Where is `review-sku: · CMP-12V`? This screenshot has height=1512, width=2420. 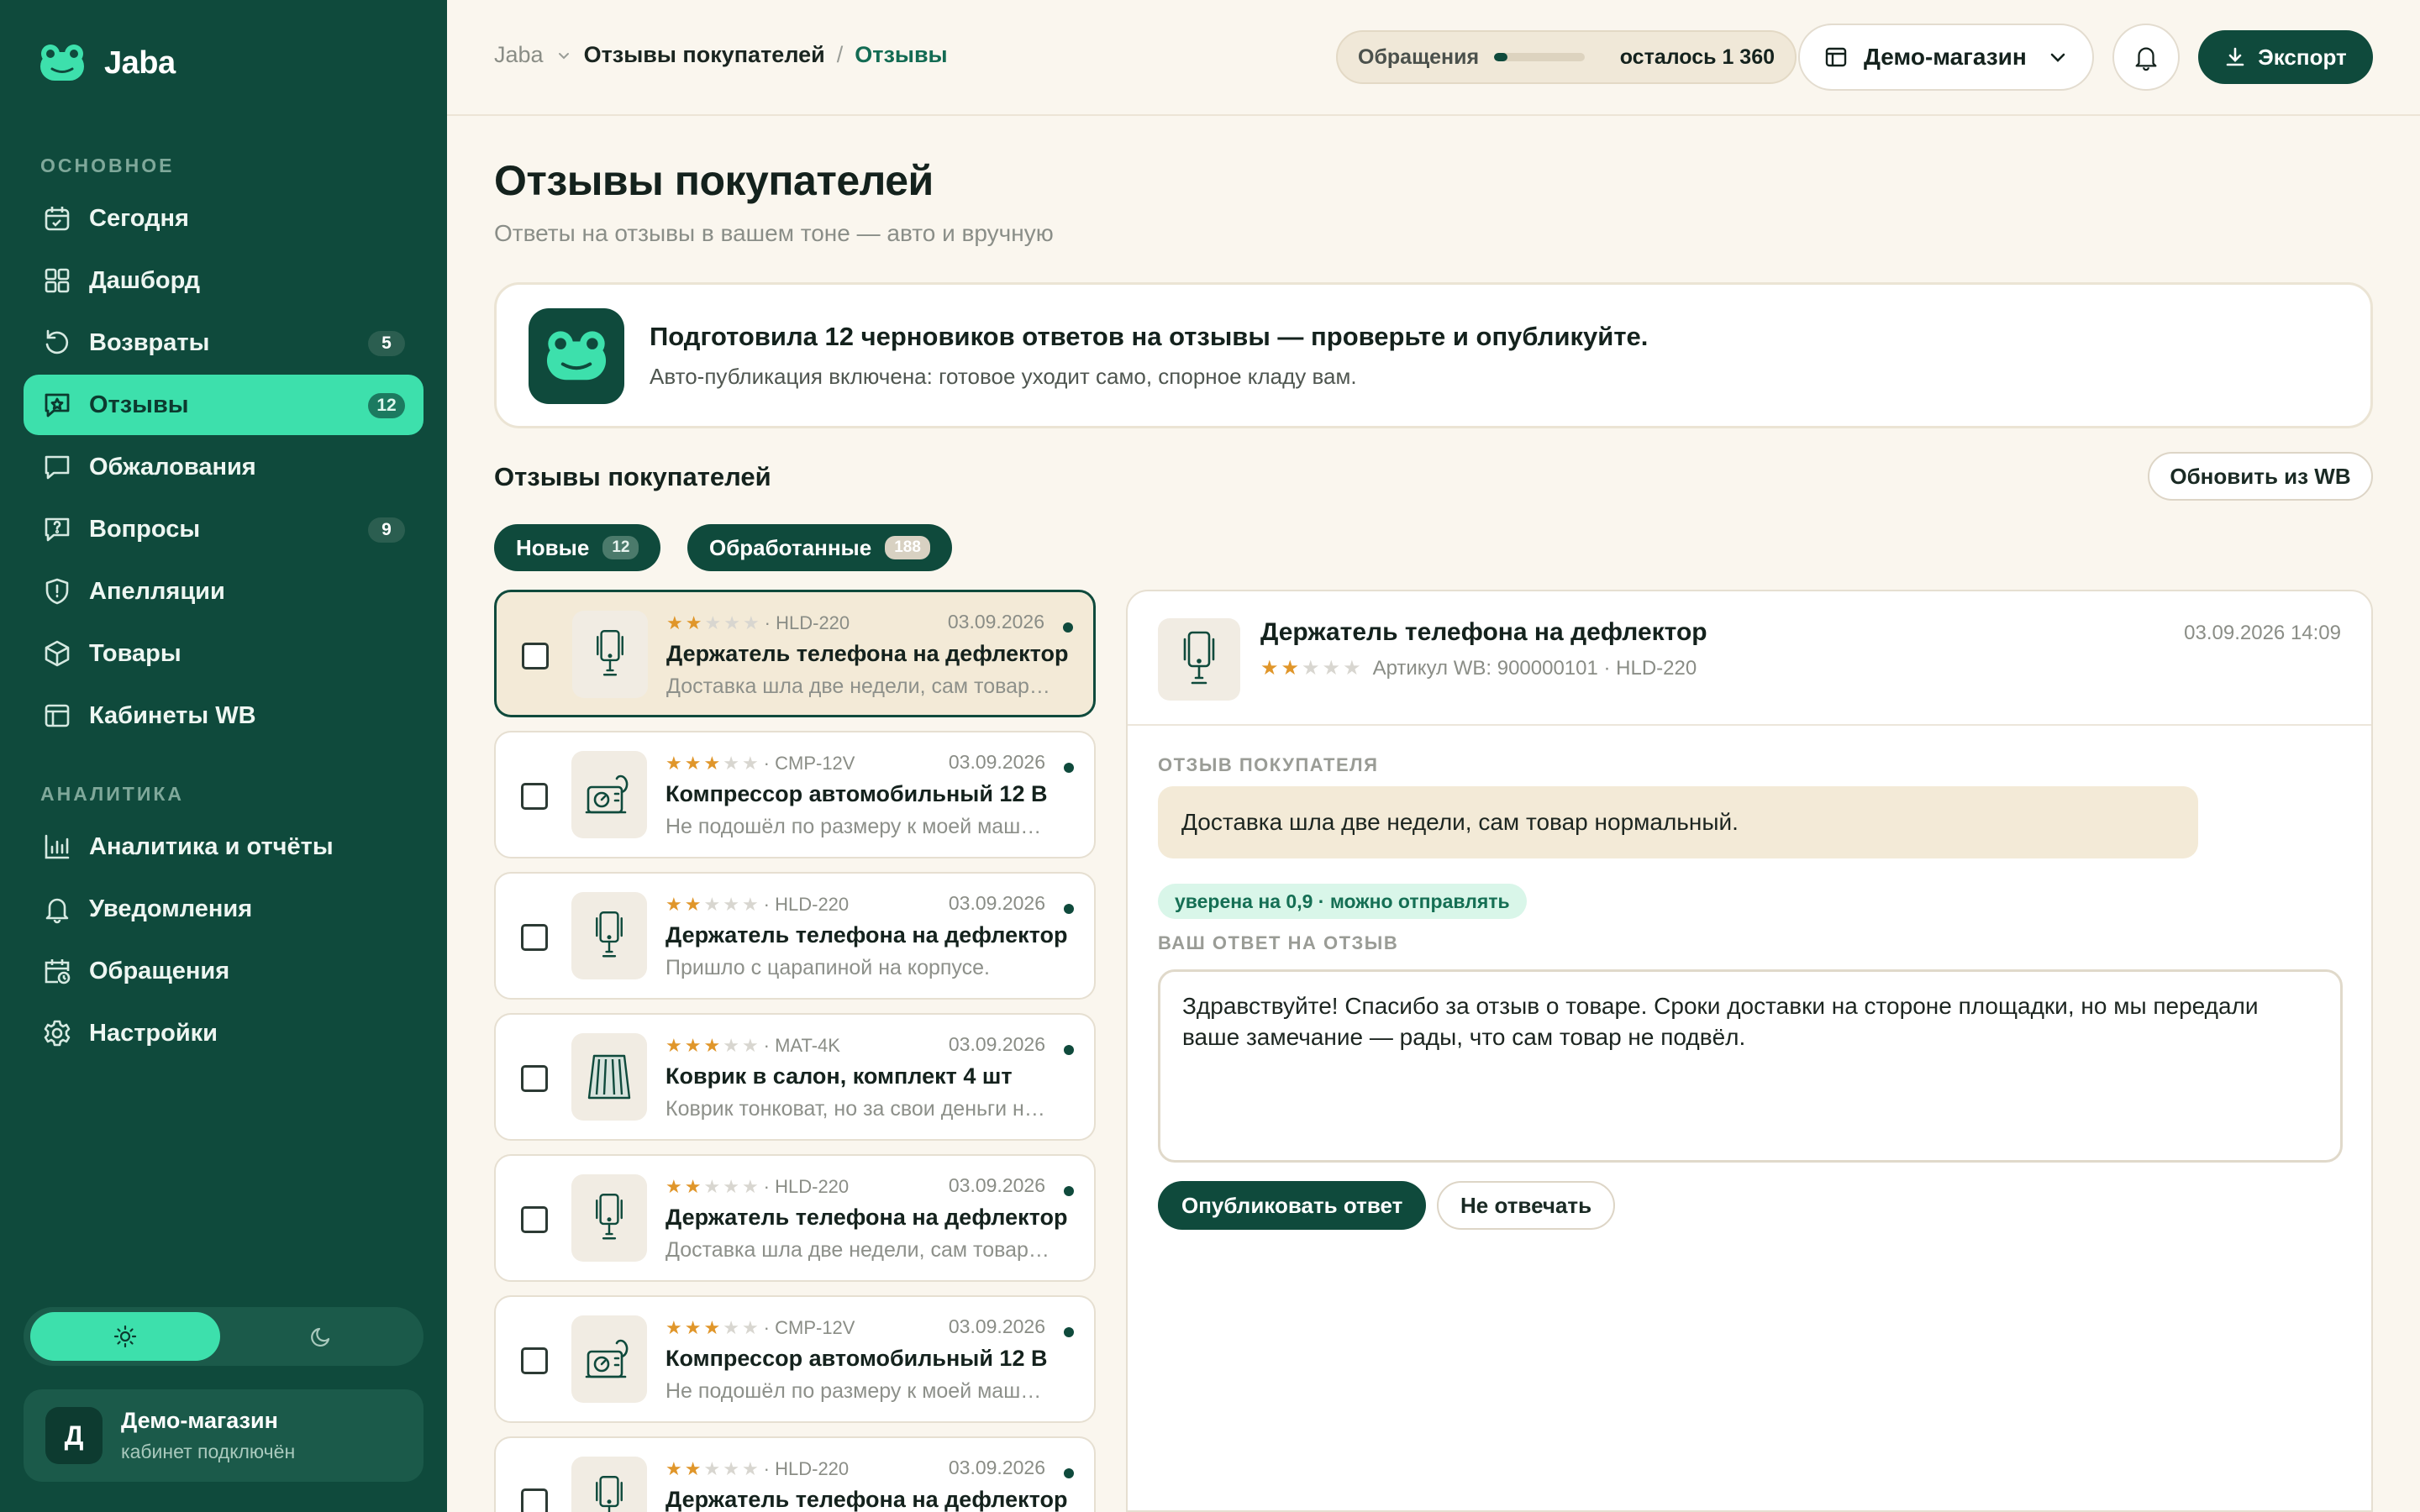
review-sku: · CMP-12V is located at coordinates (809, 763).